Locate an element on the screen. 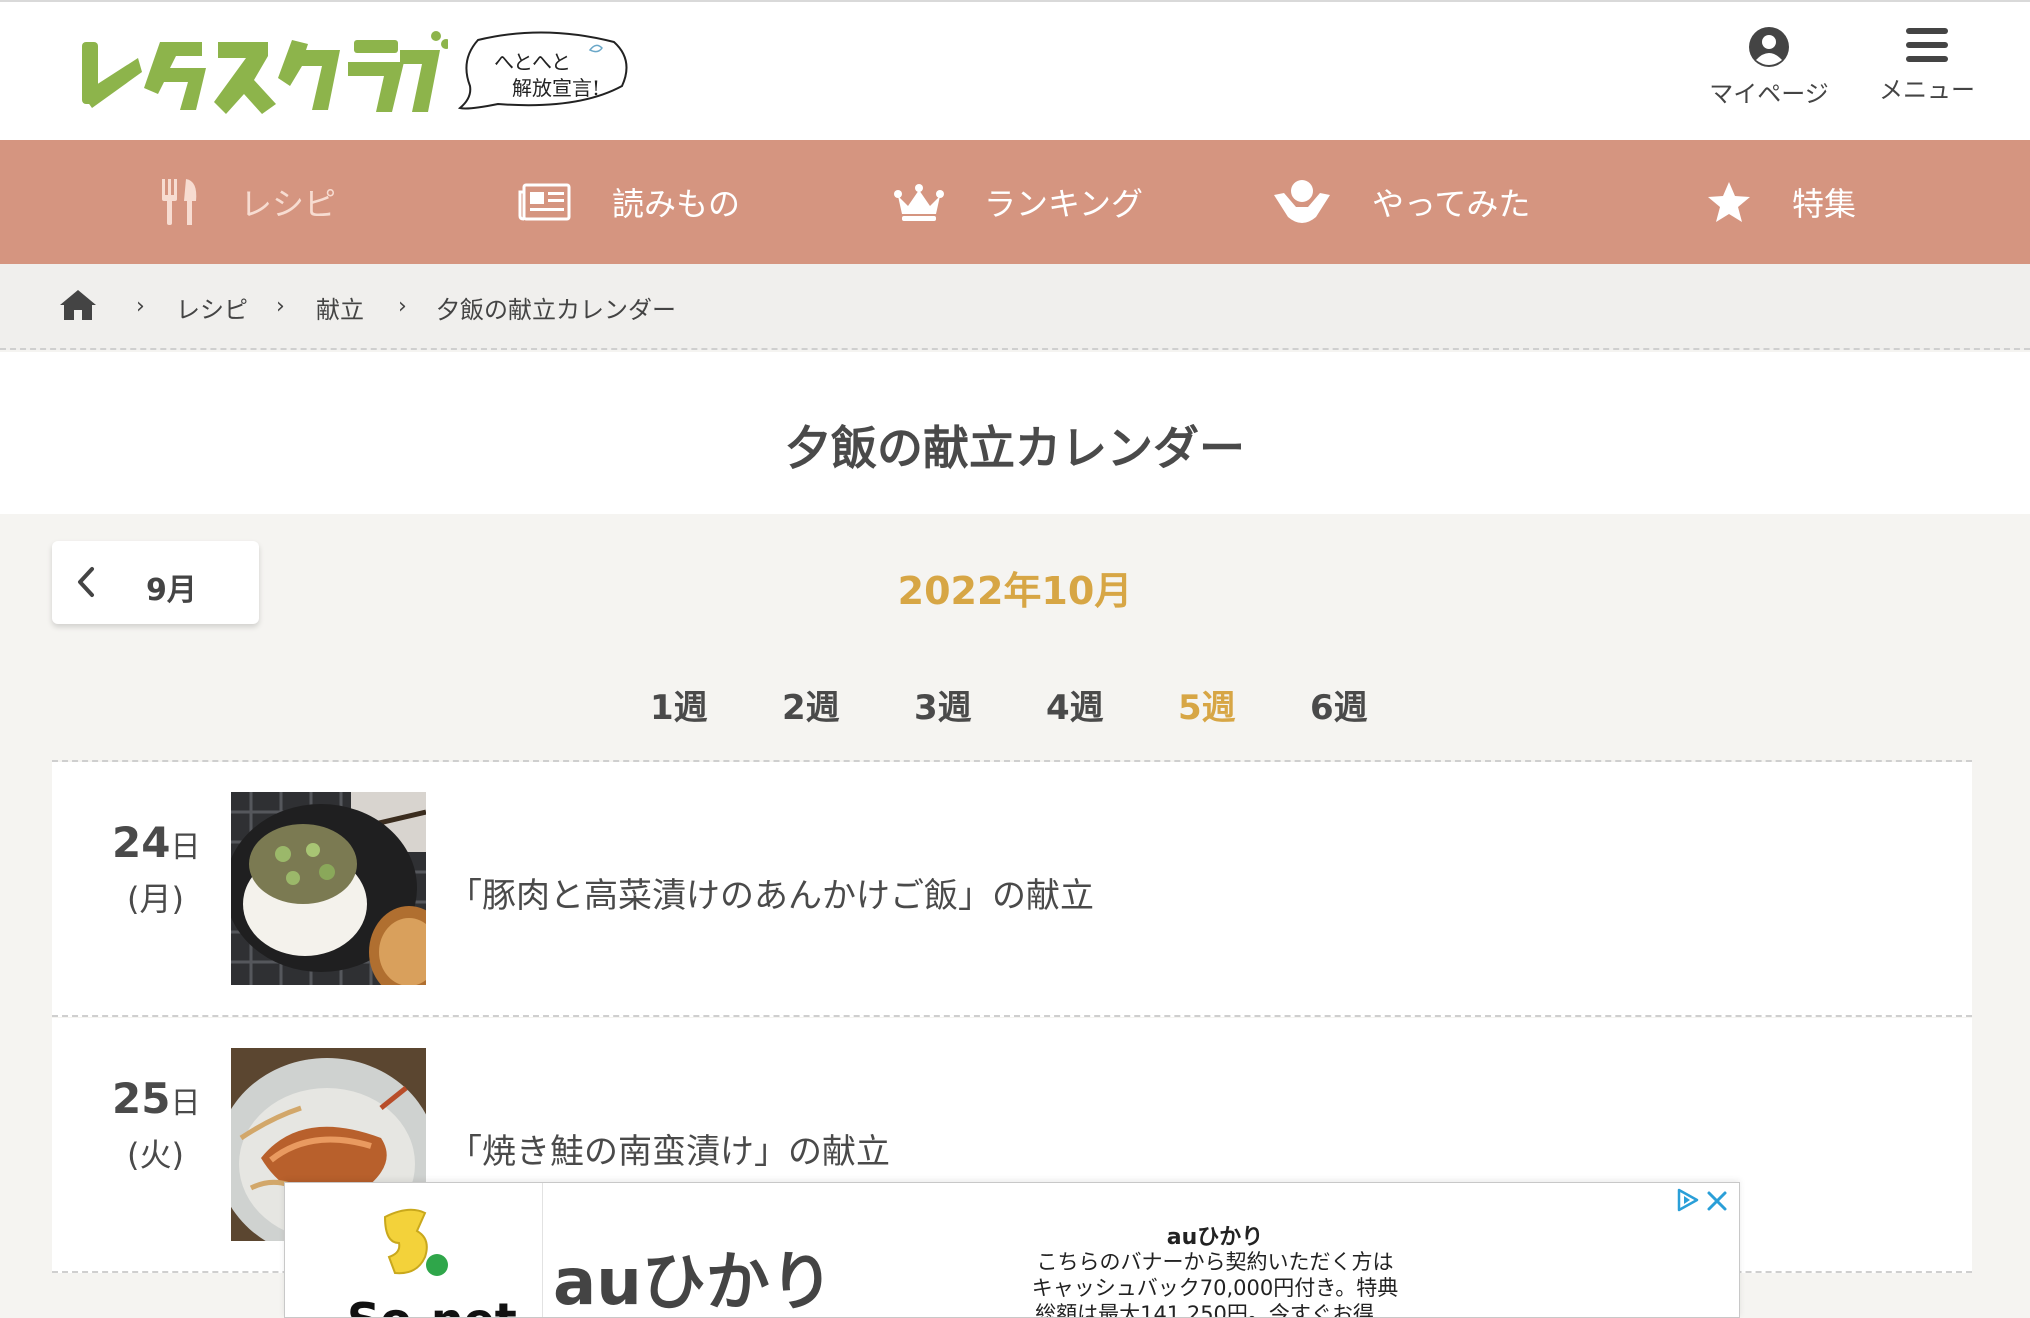 This screenshot has height=1318, width=2030. nav-item-label: 読みもの is located at coordinates (676, 204).